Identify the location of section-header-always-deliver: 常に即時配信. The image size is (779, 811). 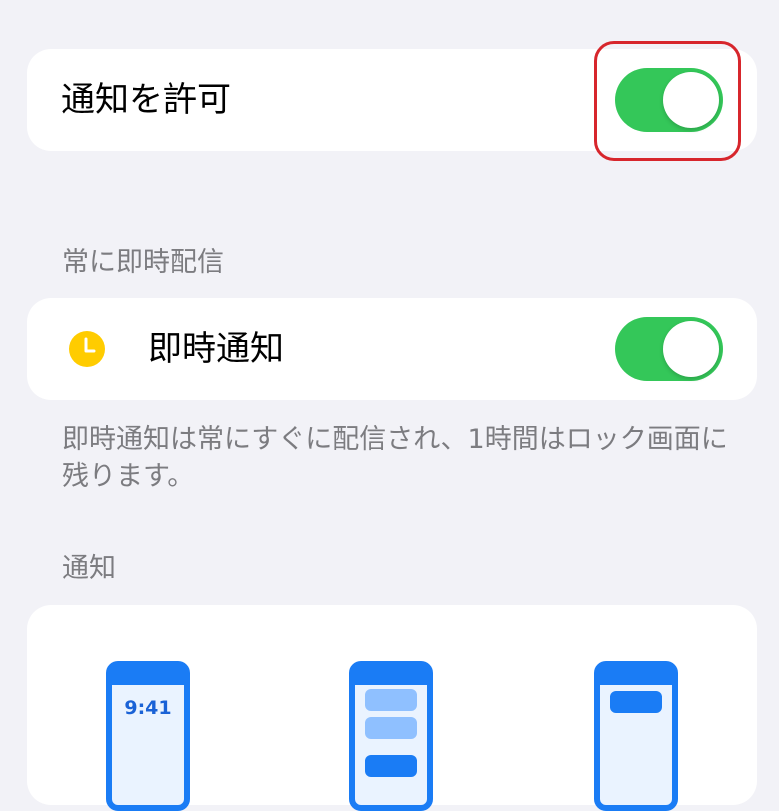
(143, 262).